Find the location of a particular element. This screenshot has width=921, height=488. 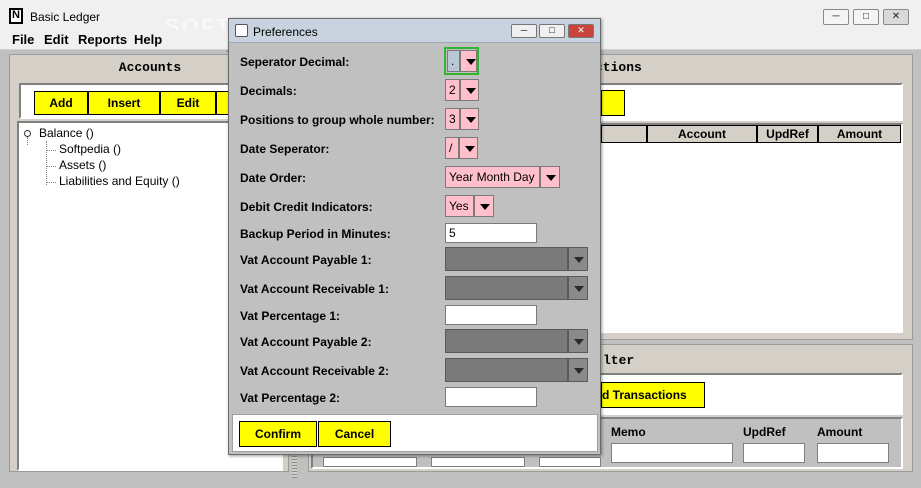

date-order-dropdown-icon is located at coordinates (550, 177).